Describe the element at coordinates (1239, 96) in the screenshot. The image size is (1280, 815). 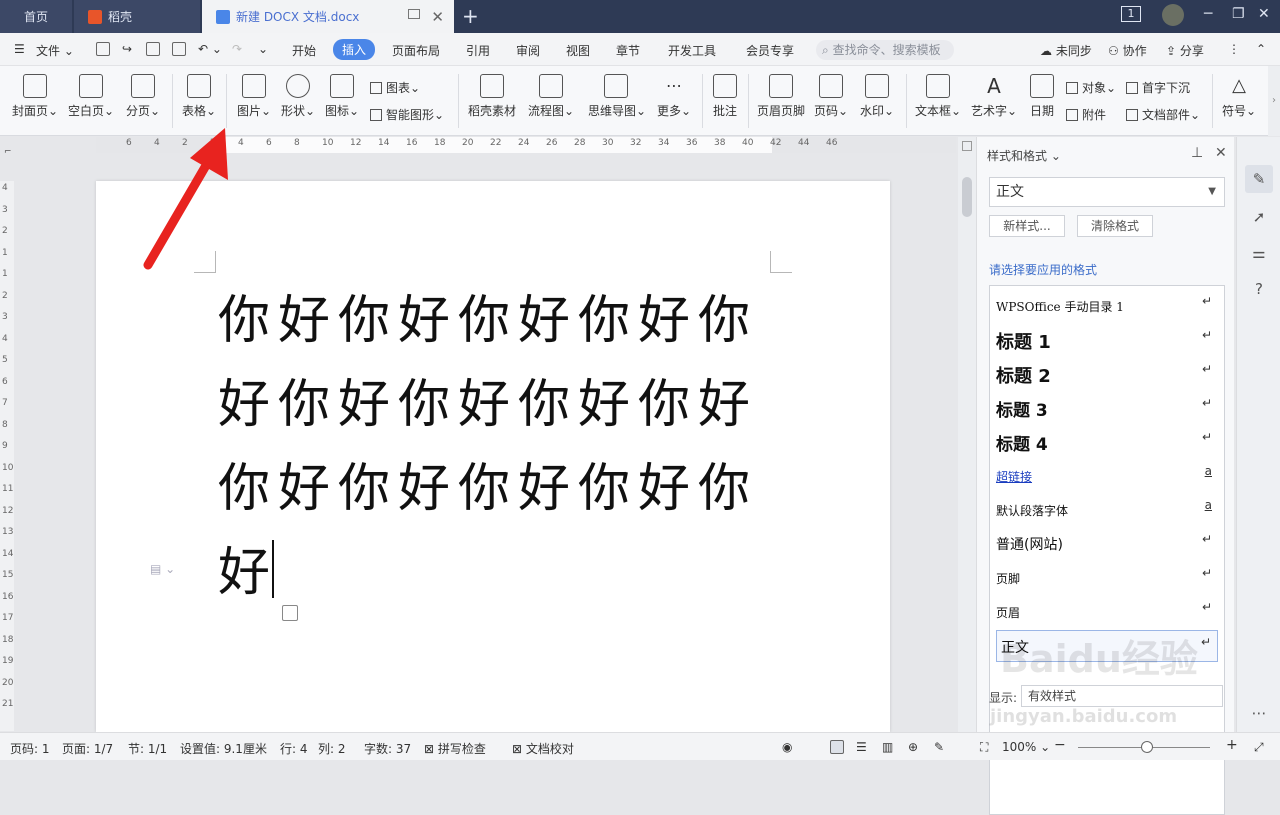
I see `symbol-button: △ 符号⌄` at that location.